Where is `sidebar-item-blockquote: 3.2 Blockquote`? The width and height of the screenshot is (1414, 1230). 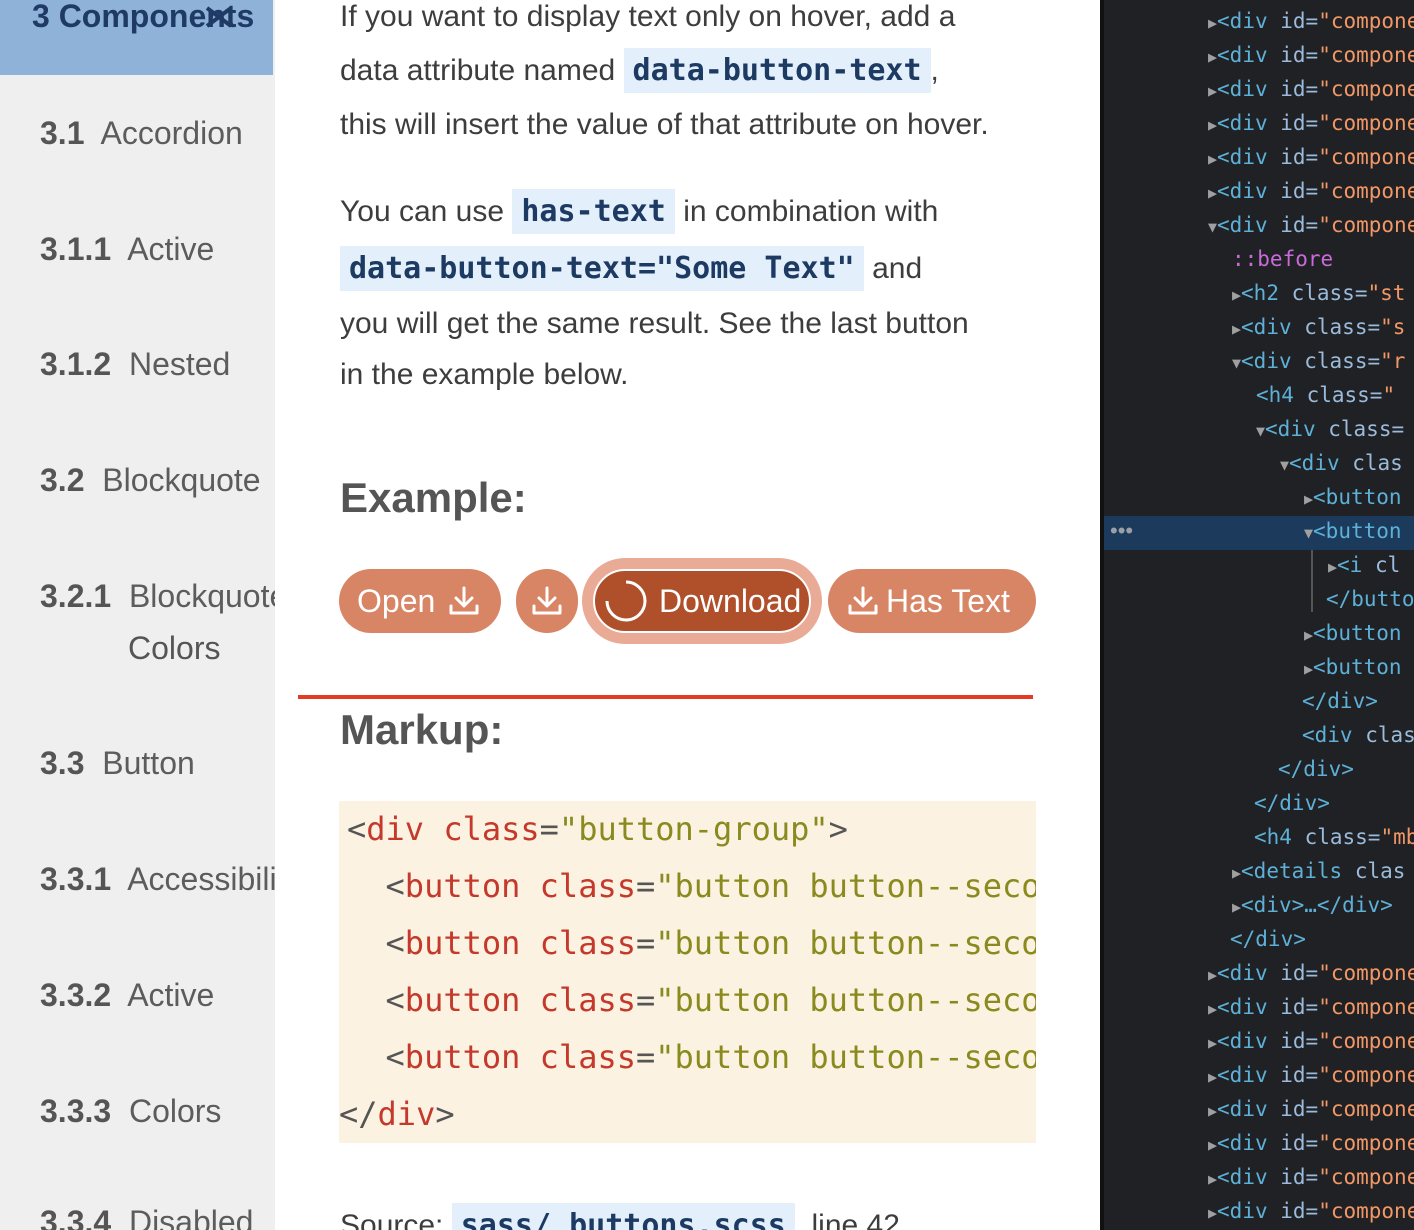 sidebar-item-blockquote: 3.2 Blockquote is located at coordinates (150, 480).